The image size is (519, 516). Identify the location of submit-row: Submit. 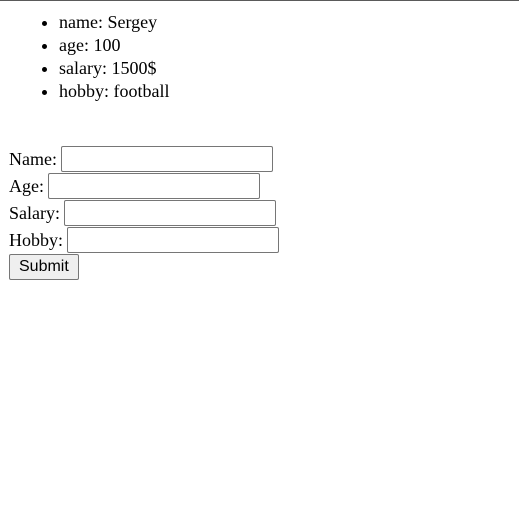
(144, 266).